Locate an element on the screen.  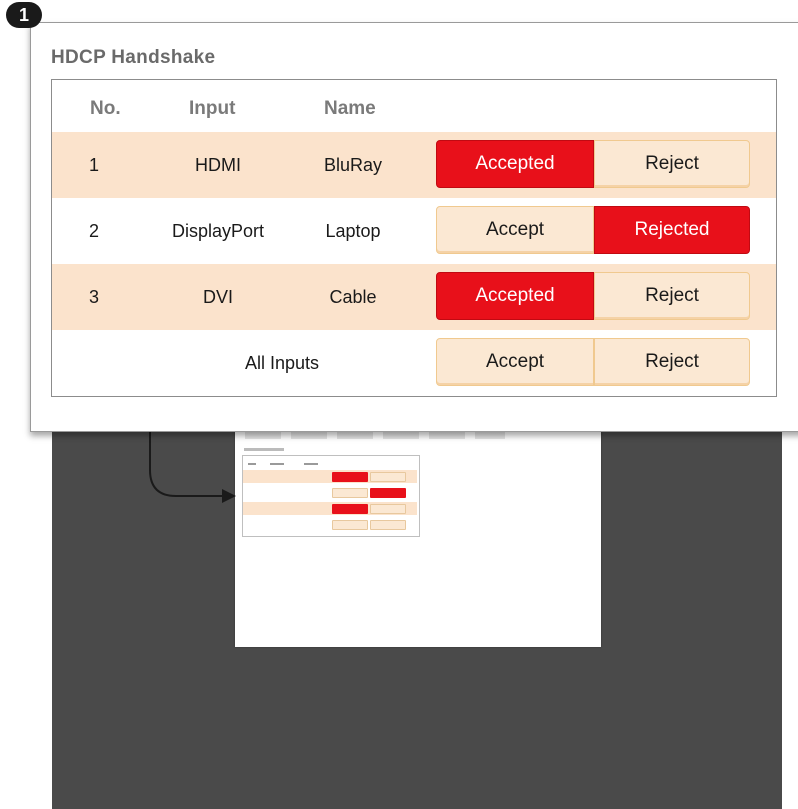
row-input: DVI is located at coordinates (217, 296).